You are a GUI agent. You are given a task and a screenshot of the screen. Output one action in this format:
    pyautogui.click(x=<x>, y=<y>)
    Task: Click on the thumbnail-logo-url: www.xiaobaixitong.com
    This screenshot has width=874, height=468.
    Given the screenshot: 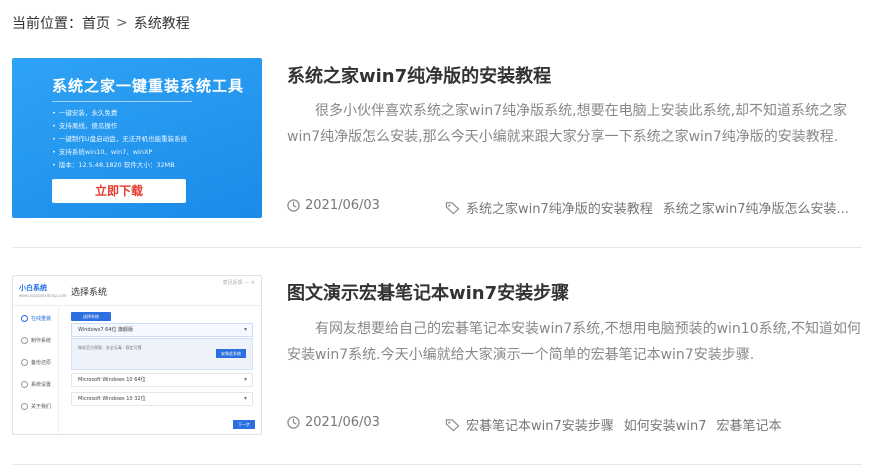 What is the action you would take?
    pyautogui.click(x=43, y=295)
    